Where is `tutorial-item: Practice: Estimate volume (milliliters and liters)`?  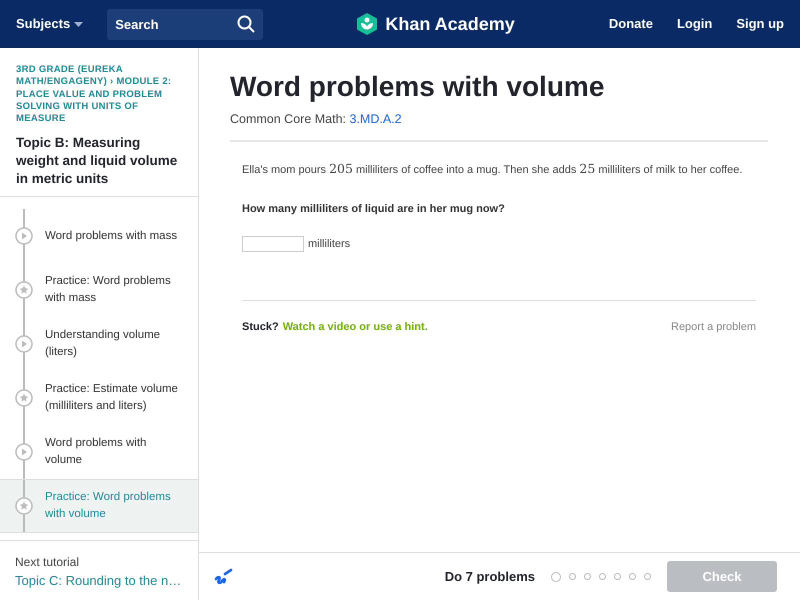 tutorial-item: Practice: Estimate volume (milliliters and liters) is located at coordinates (99, 398).